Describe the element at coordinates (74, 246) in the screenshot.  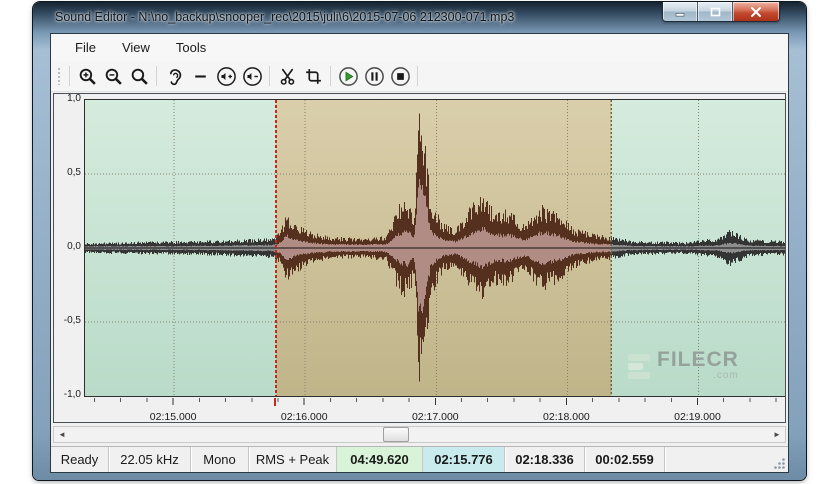
I see `y-axis-label: 0,0` at that location.